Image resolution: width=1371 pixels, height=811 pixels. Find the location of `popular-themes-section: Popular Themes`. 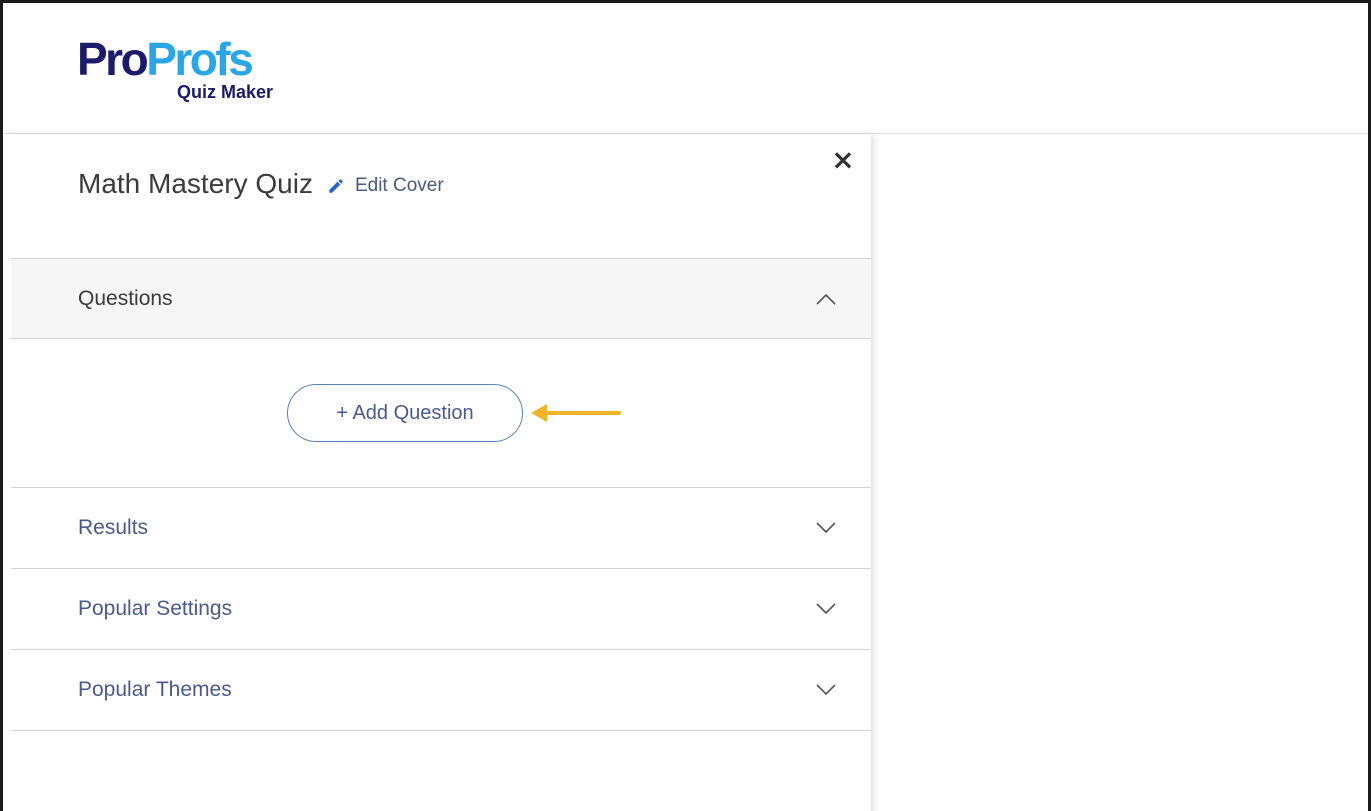

popular-themes-section: Popular Themes is located at coordinates (441, 690).